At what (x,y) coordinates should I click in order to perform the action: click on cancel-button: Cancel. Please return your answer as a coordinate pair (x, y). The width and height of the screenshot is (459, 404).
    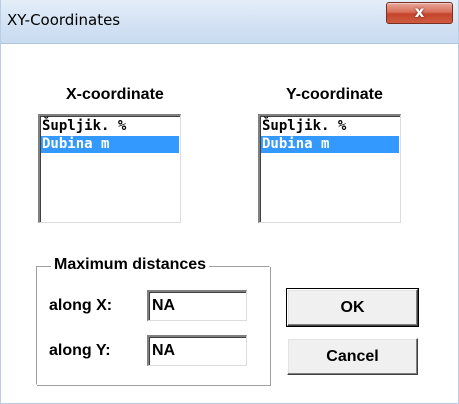
    Looking at the image, I should click on (352, 356).